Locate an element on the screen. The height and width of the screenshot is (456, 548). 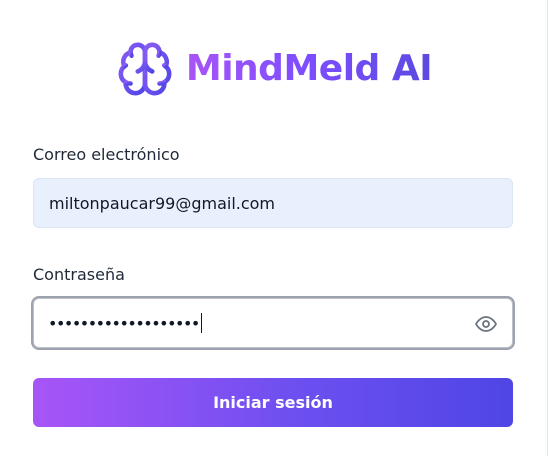
password-value: ••••••••••••••••••• is located at coordinates (124, 323).